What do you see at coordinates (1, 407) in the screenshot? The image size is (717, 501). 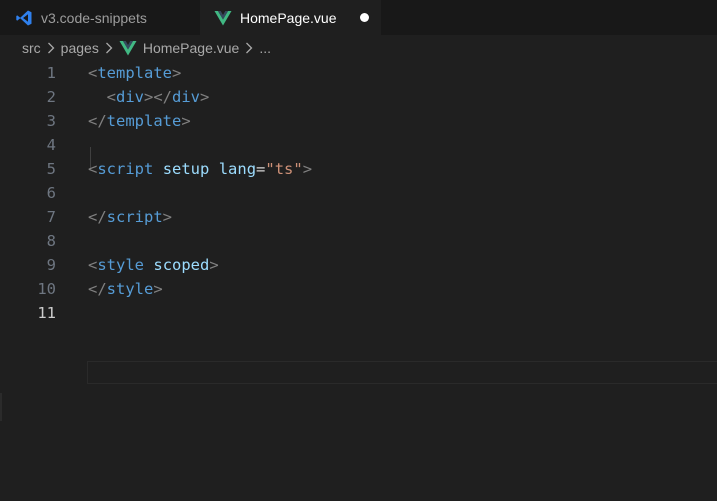 I see `editor-left-marker` at bounding box center [1, 407].